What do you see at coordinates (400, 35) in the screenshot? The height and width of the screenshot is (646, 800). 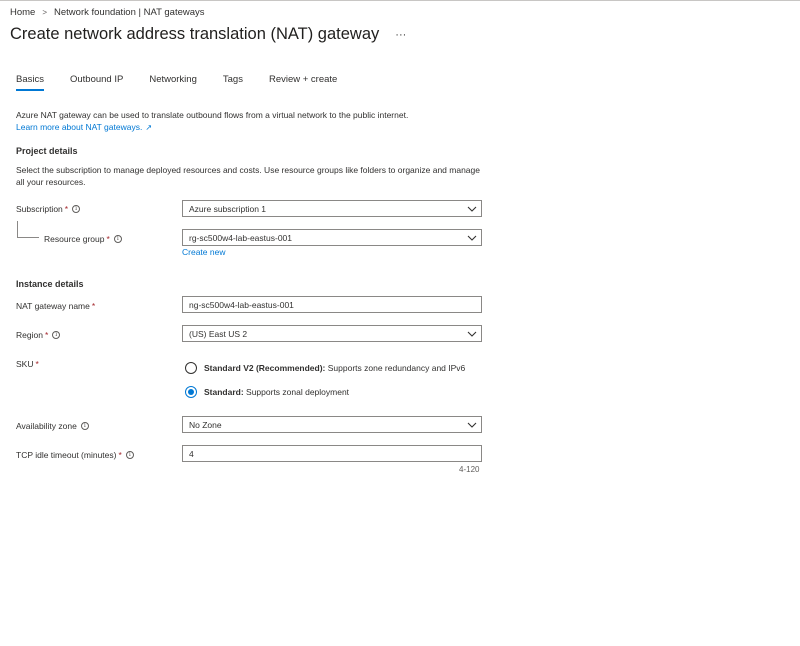 I see `more-options-button: ···` at bounding box center [400, 35].